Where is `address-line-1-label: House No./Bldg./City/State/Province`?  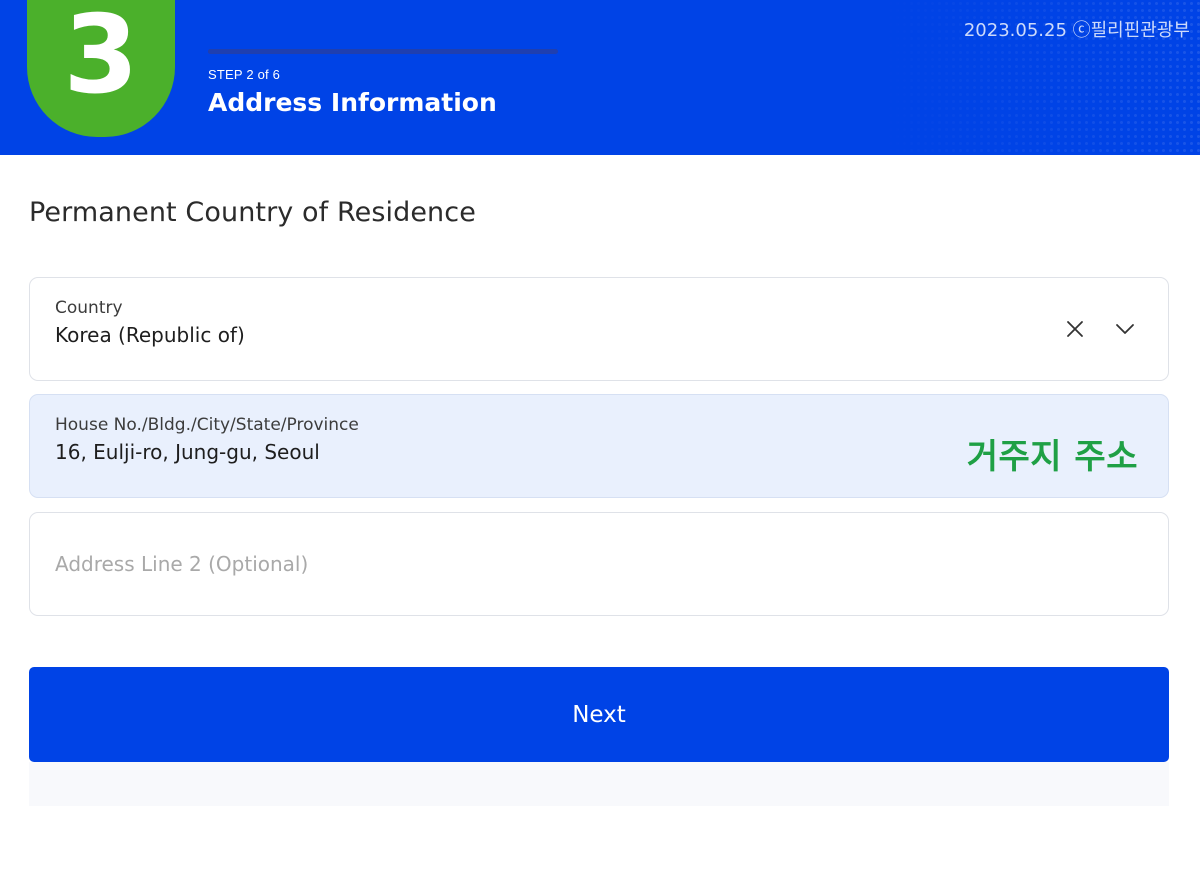
address-line-1-label: House No./Bldg./City/State/Province is located at coordinates (207, 425).